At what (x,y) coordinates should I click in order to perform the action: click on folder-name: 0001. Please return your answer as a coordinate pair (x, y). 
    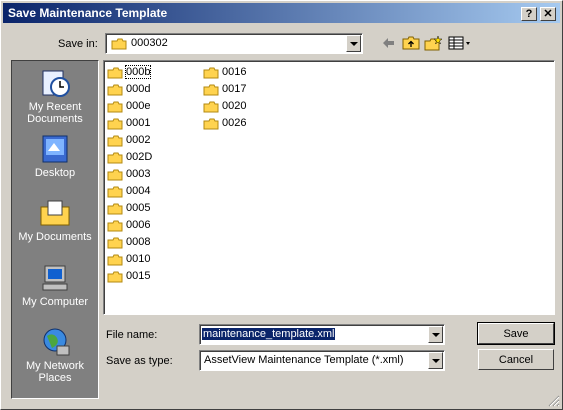
    Looking at the image, I should click on (138, 123).